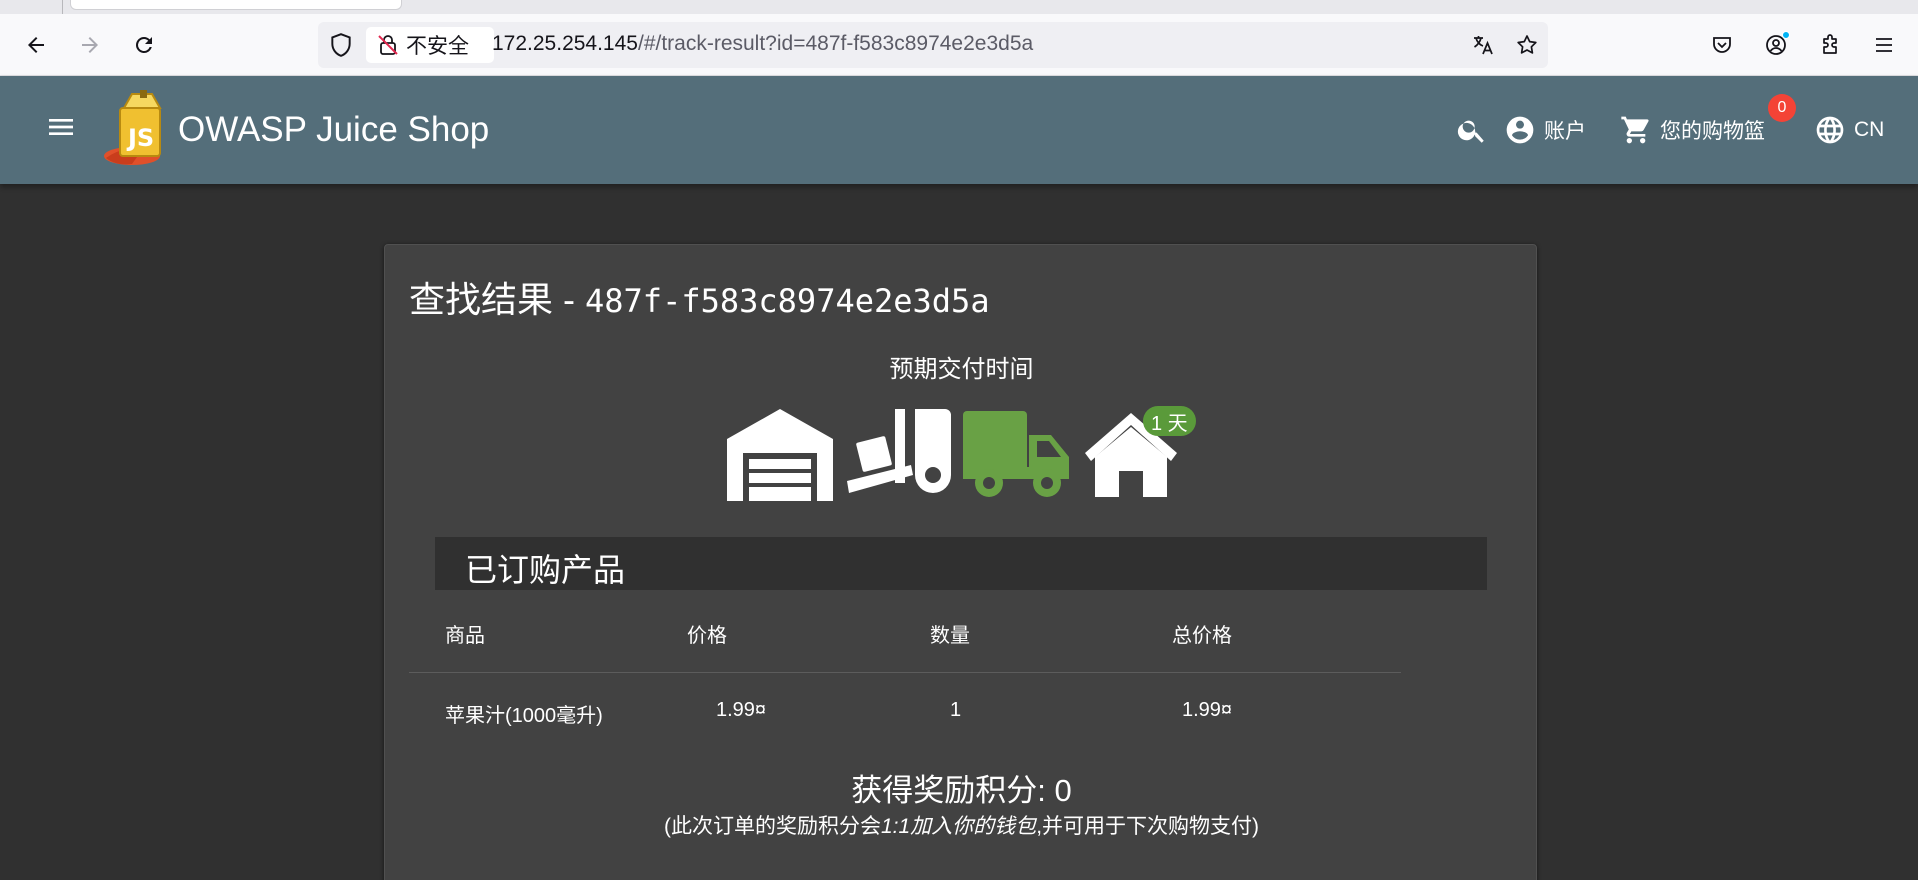  I want to click on search-icon, so click(1470, 131).